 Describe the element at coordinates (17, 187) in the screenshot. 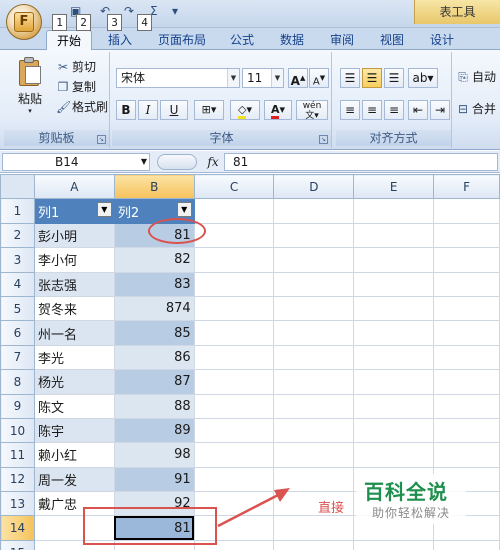

I see `select-all-corner` at that location.